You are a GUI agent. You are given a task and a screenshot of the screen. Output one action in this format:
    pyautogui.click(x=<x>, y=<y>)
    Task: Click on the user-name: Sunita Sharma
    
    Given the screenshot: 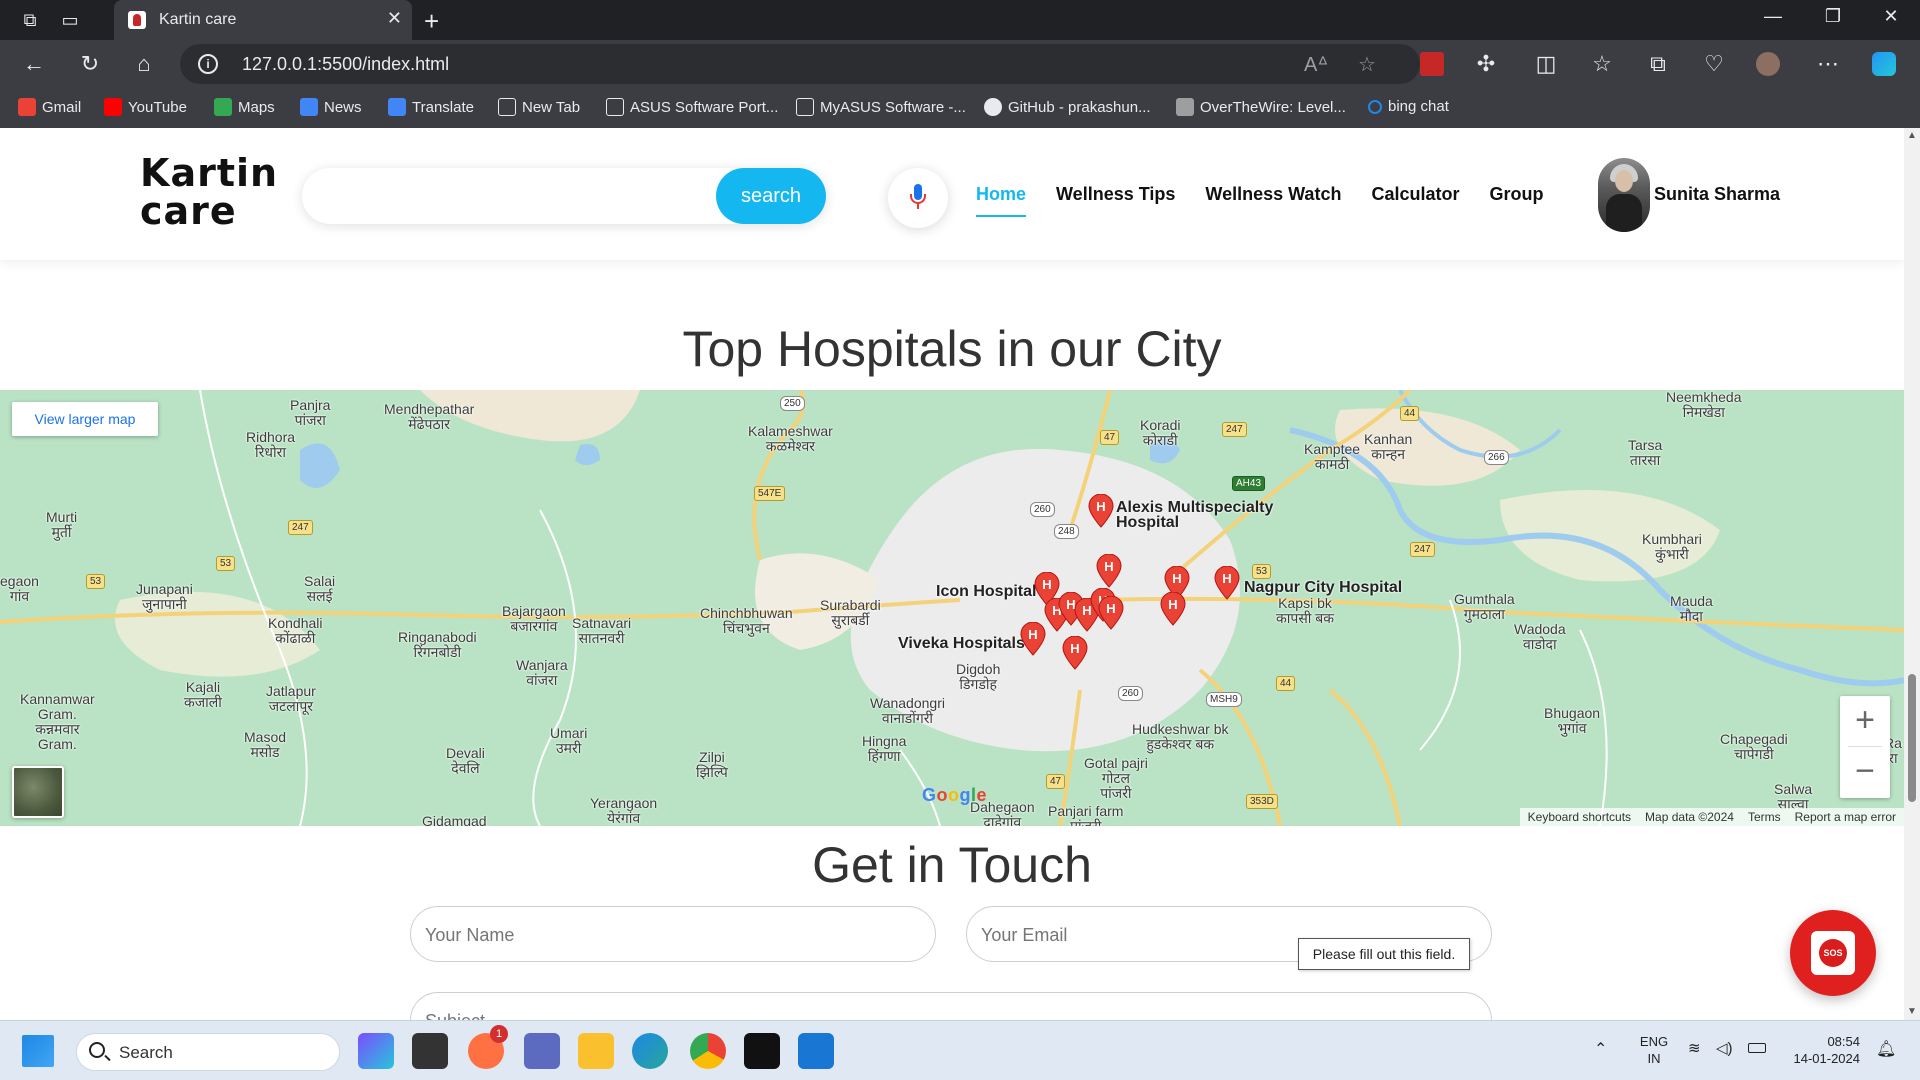 What is the action you would take?
    pyautogui.click(x=1717, y=194)
    